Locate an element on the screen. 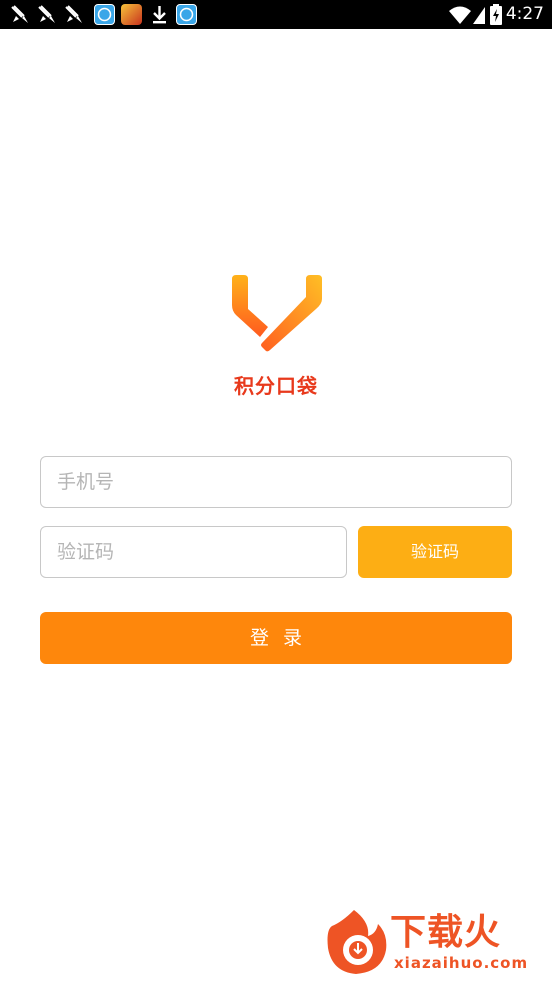 Image resolution: width=552 pixels, height=982 pixels. login-button: 登录 is located at coordinates (276, 638).